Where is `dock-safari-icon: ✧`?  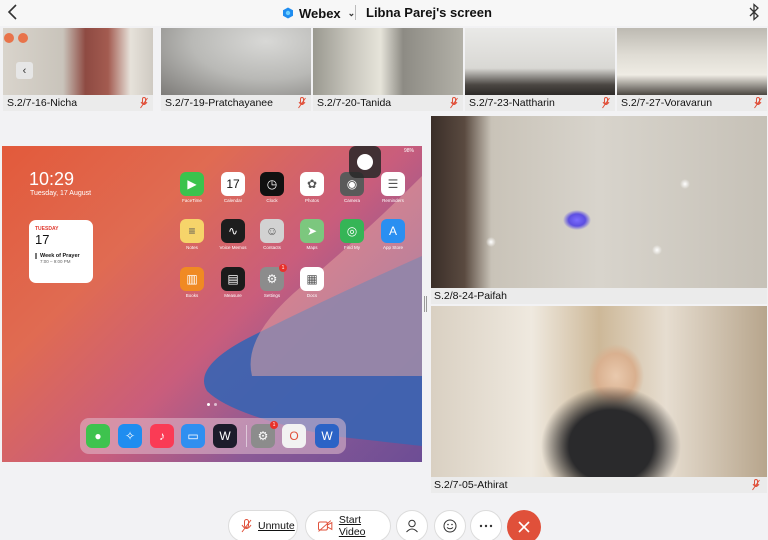
dock-safari-icon: ✧ is located at coordinates (130, 436).